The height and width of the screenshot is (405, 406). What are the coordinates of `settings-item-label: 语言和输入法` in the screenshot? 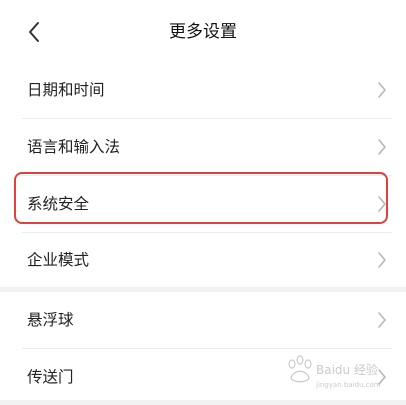 It's located at (74, 147).